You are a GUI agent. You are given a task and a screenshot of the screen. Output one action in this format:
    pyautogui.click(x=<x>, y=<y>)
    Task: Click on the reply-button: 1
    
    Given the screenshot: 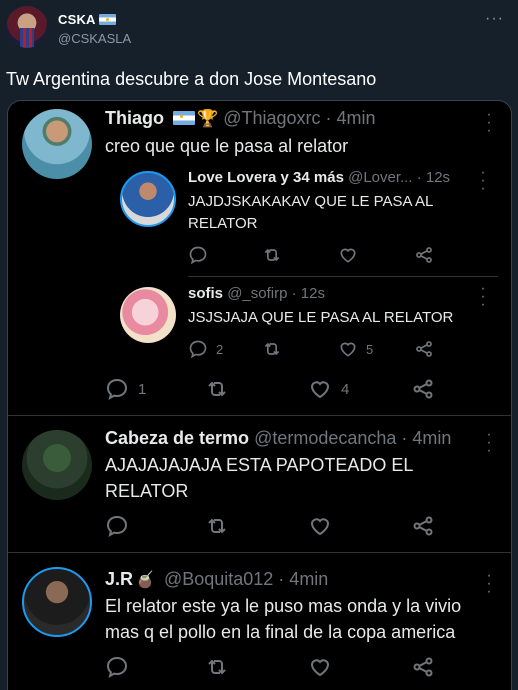 What is the action you would take?
    pyautogui.click(x=125, y=389)
    